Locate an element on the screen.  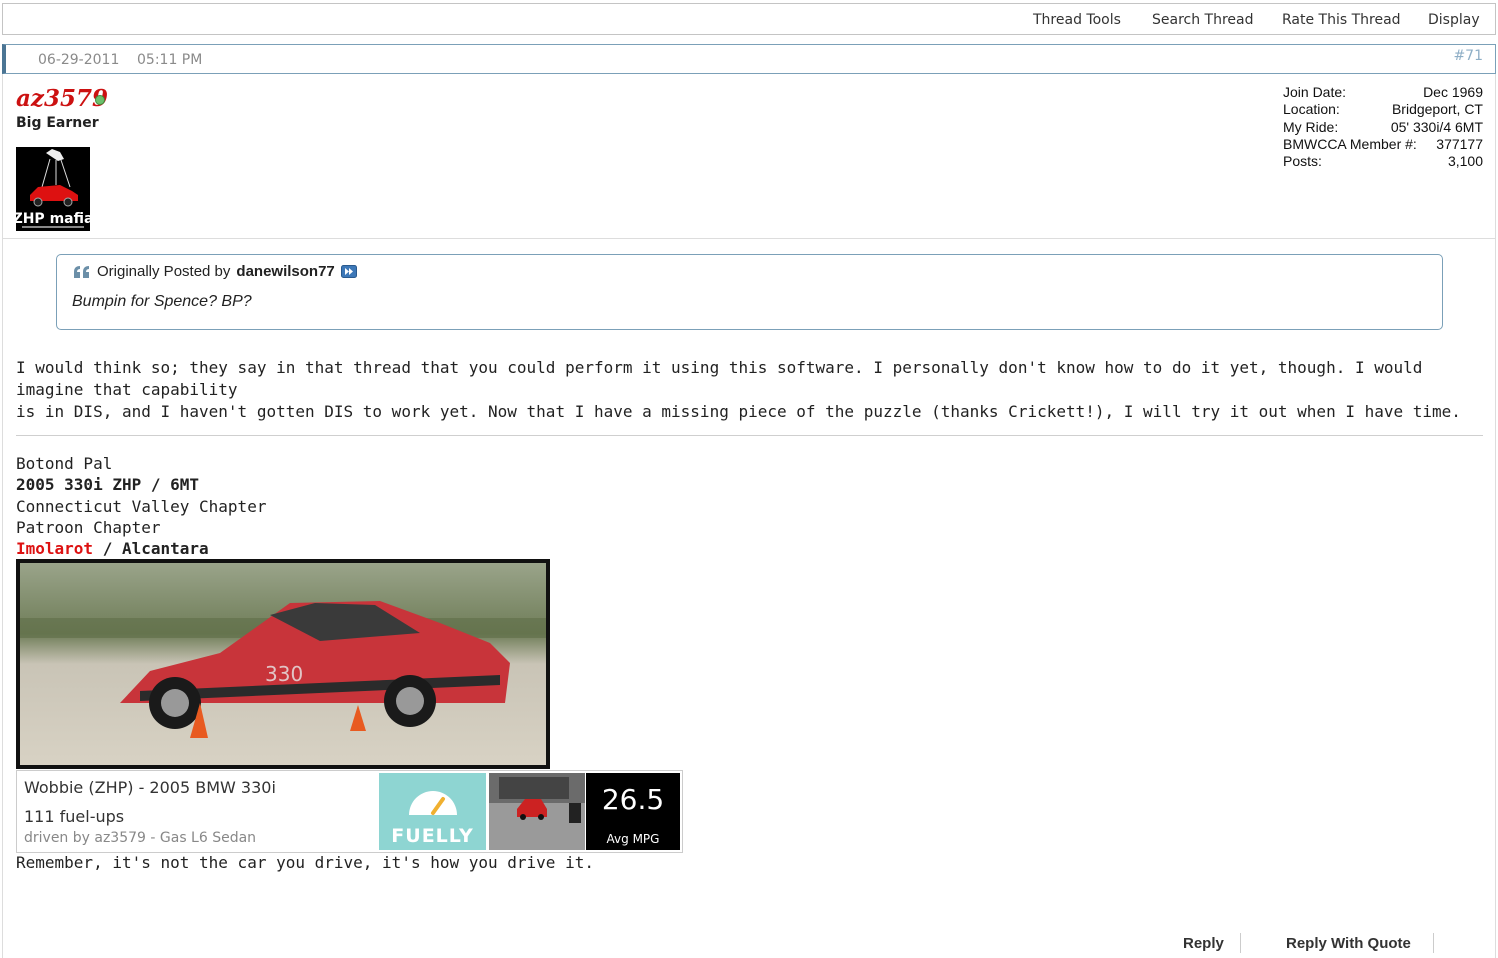
user-stat-row: BMWCCA Member #: 377177 is located at coordinates (1383, 144).